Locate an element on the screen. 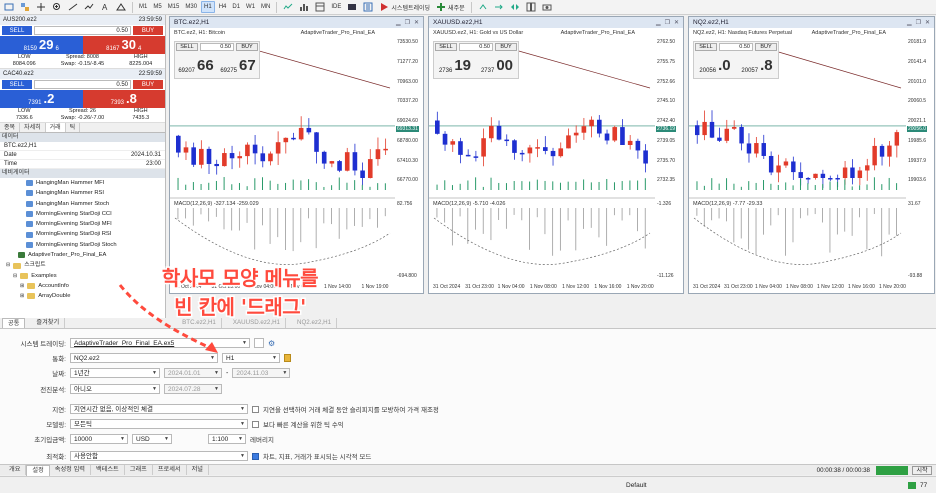 This screenshot has height=493, width=936. nav-item: HangingMan Hammer Stoch is located at coordinates (95, 204).